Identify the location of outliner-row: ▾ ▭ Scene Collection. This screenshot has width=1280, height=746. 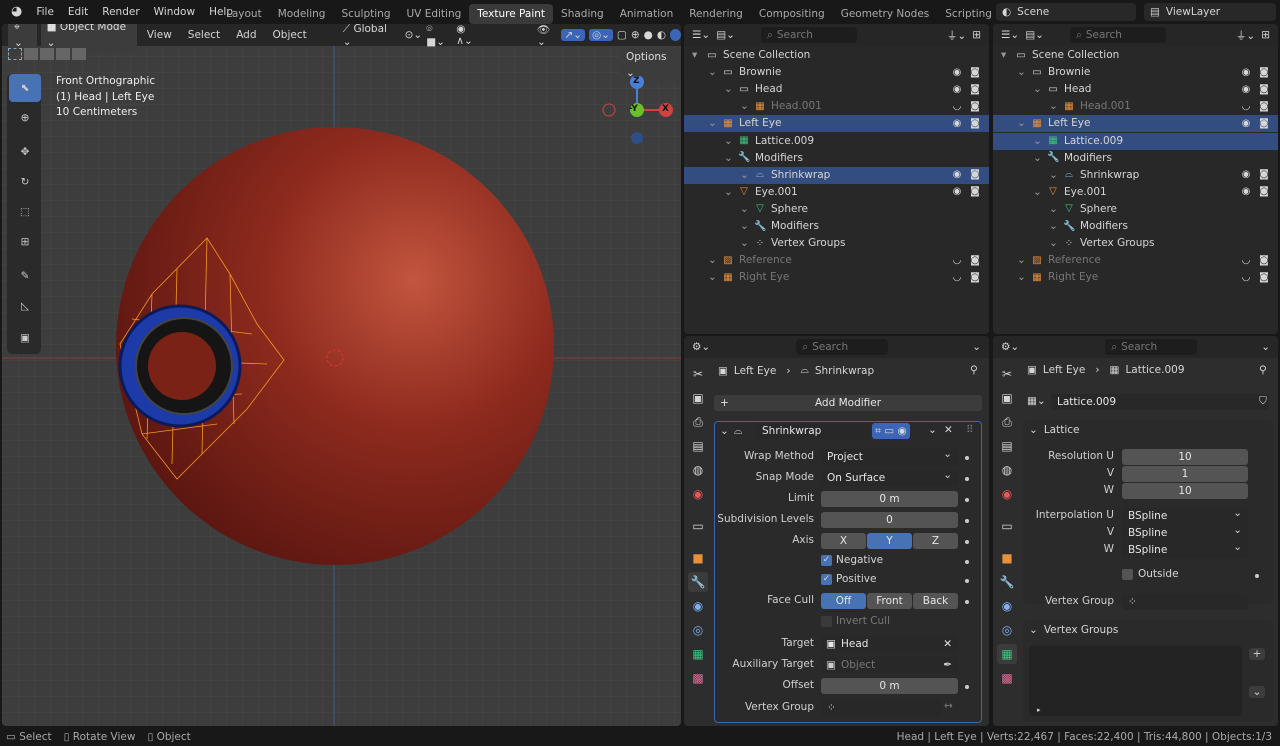
(1135, 55).